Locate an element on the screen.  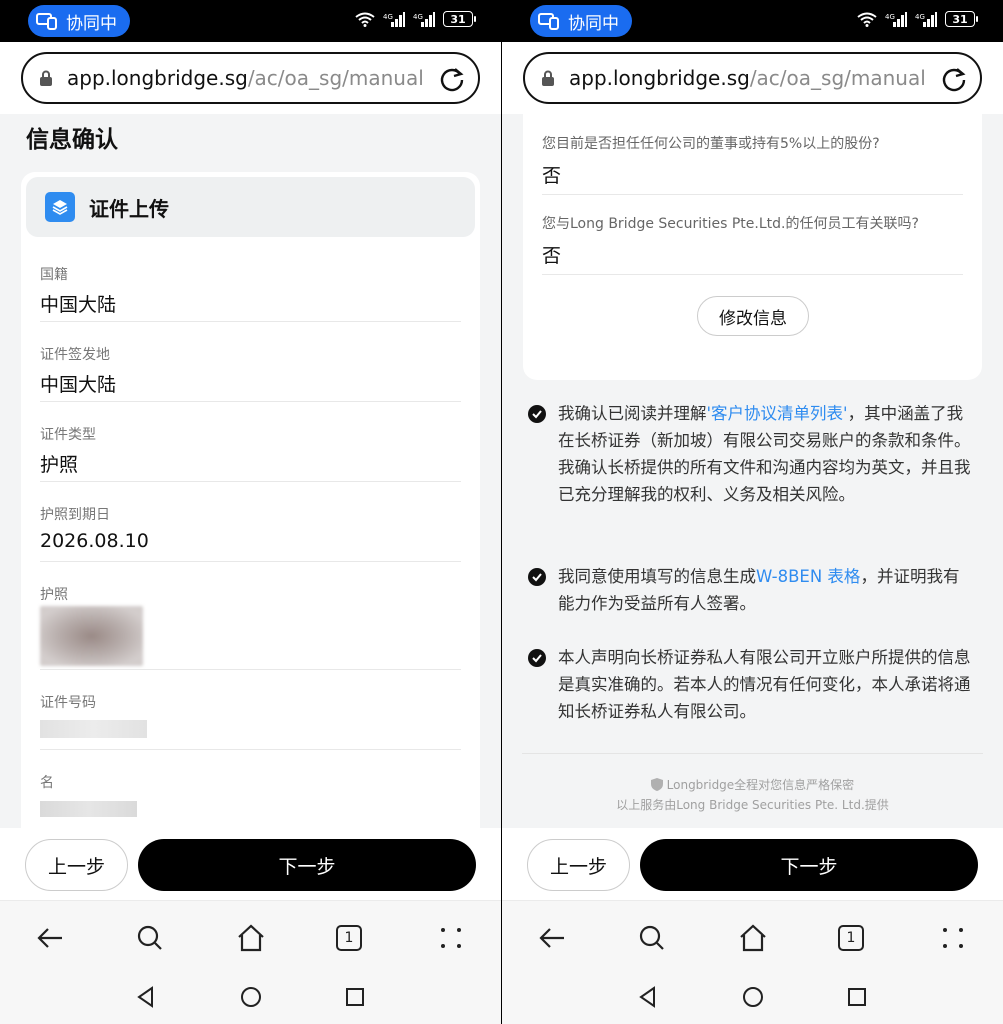
system-nav-bar is located at coordinates (752, 998).